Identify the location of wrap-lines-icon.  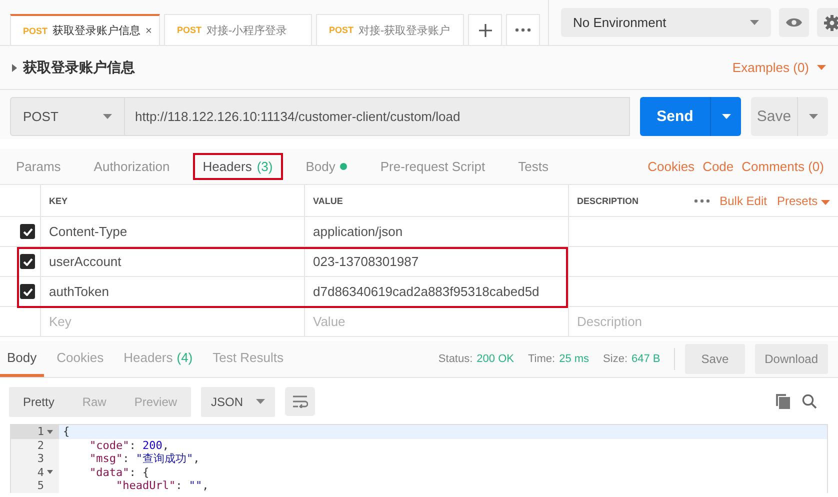
(300, 401).